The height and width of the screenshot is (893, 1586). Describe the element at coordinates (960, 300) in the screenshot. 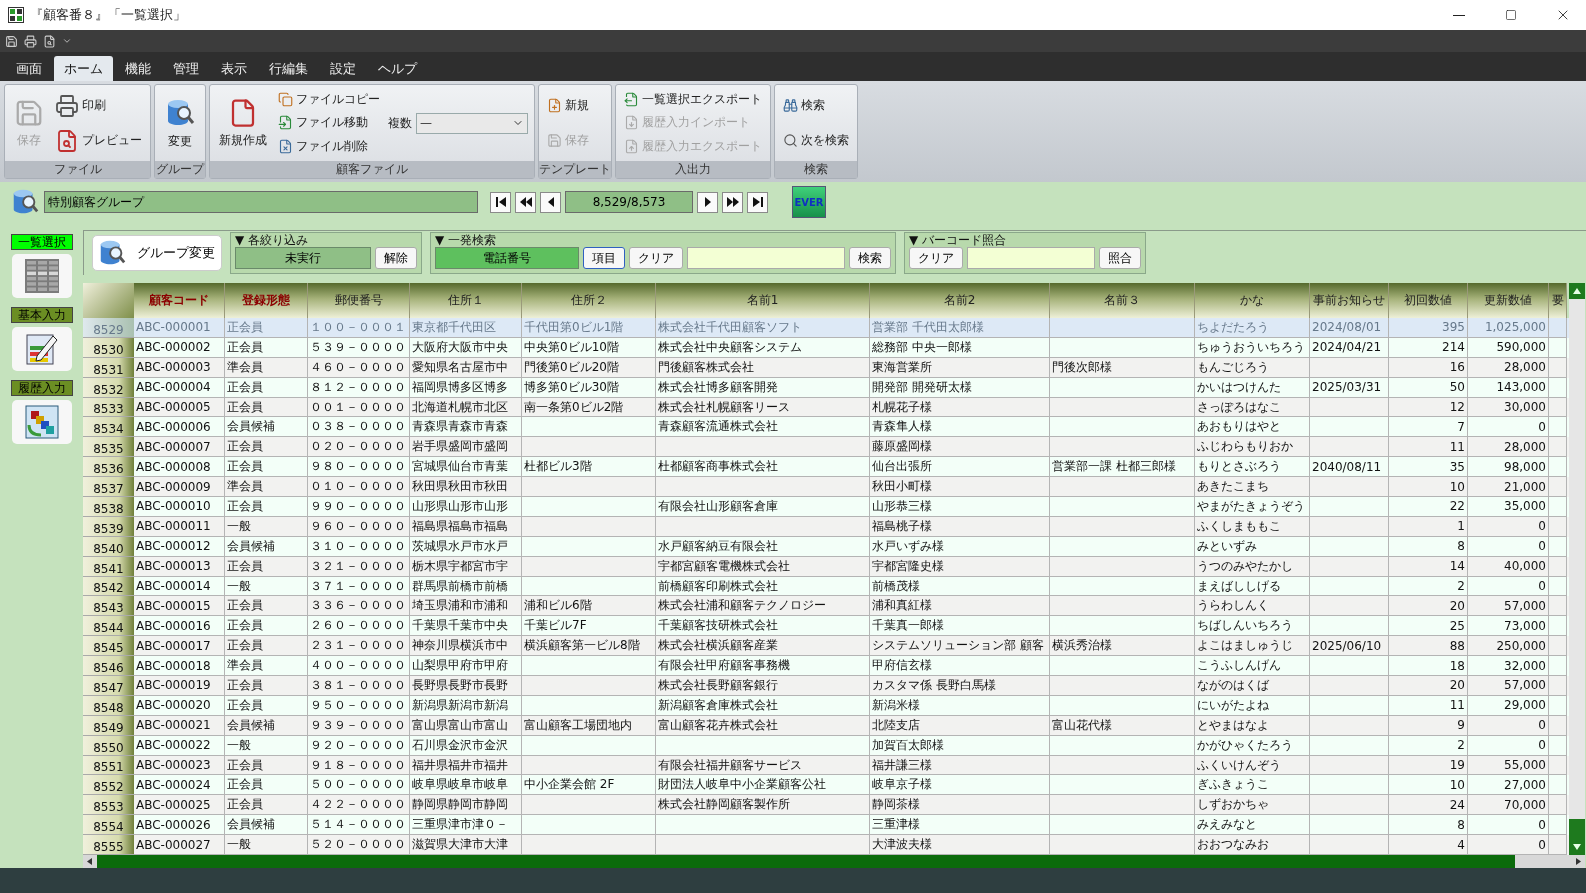

I see `column-header: 名前2` at that location.